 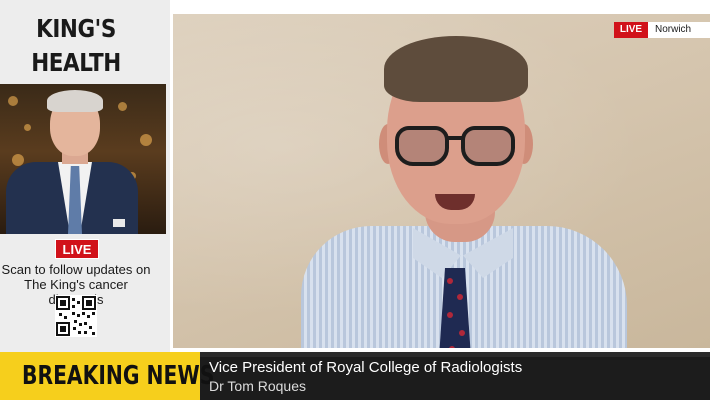 I want to click on glasses-lens-left, so click(x=422, y=146).